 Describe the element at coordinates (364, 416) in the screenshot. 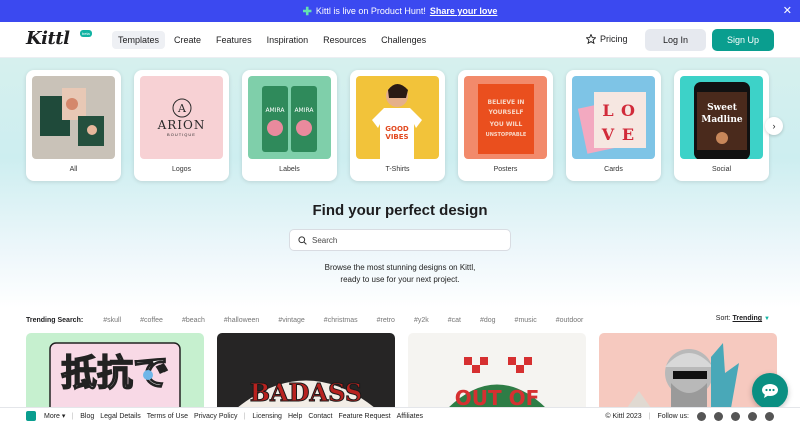

I see `footer-link: Feature Request` at that location.